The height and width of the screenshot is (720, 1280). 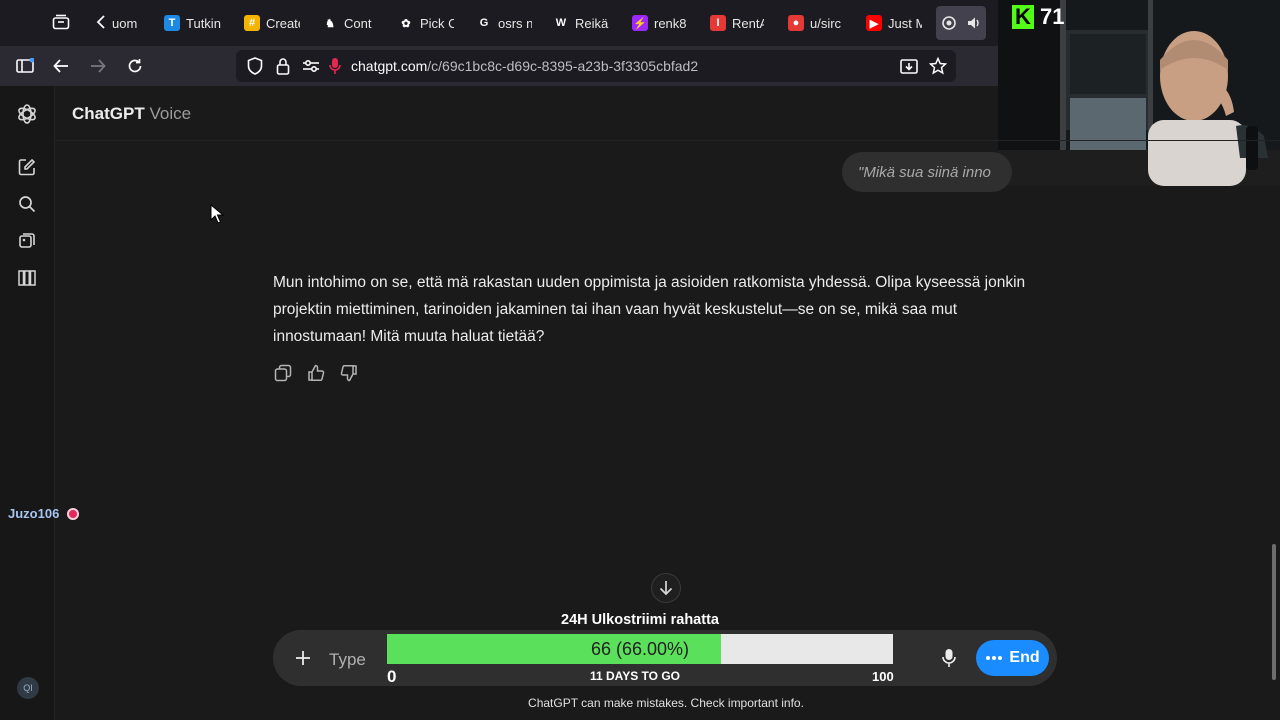 I want to click on microphone-icon, so click(x=949, y=658).